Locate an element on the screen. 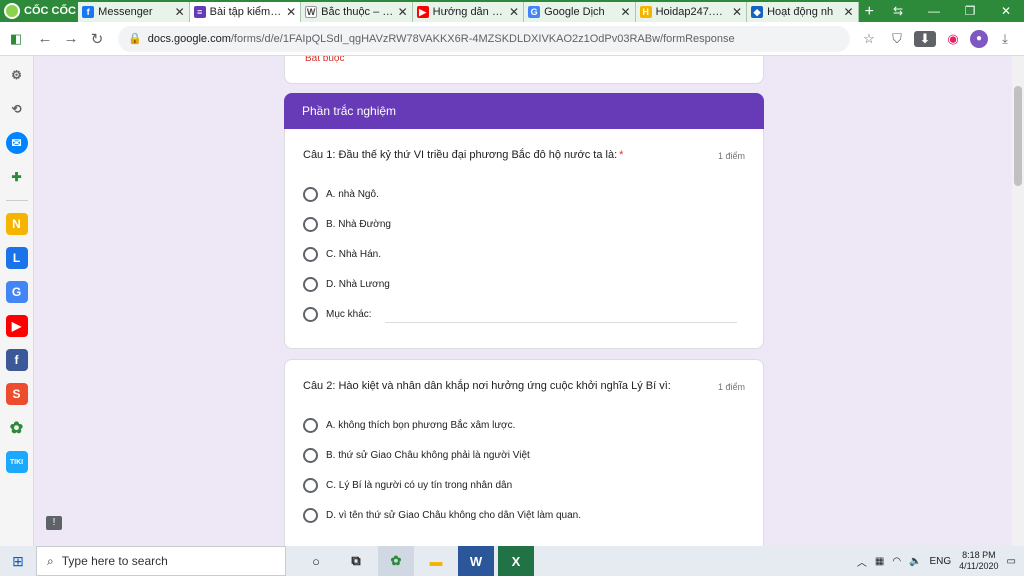  forms-icon: ≡ is located at coordinates (199, 12).